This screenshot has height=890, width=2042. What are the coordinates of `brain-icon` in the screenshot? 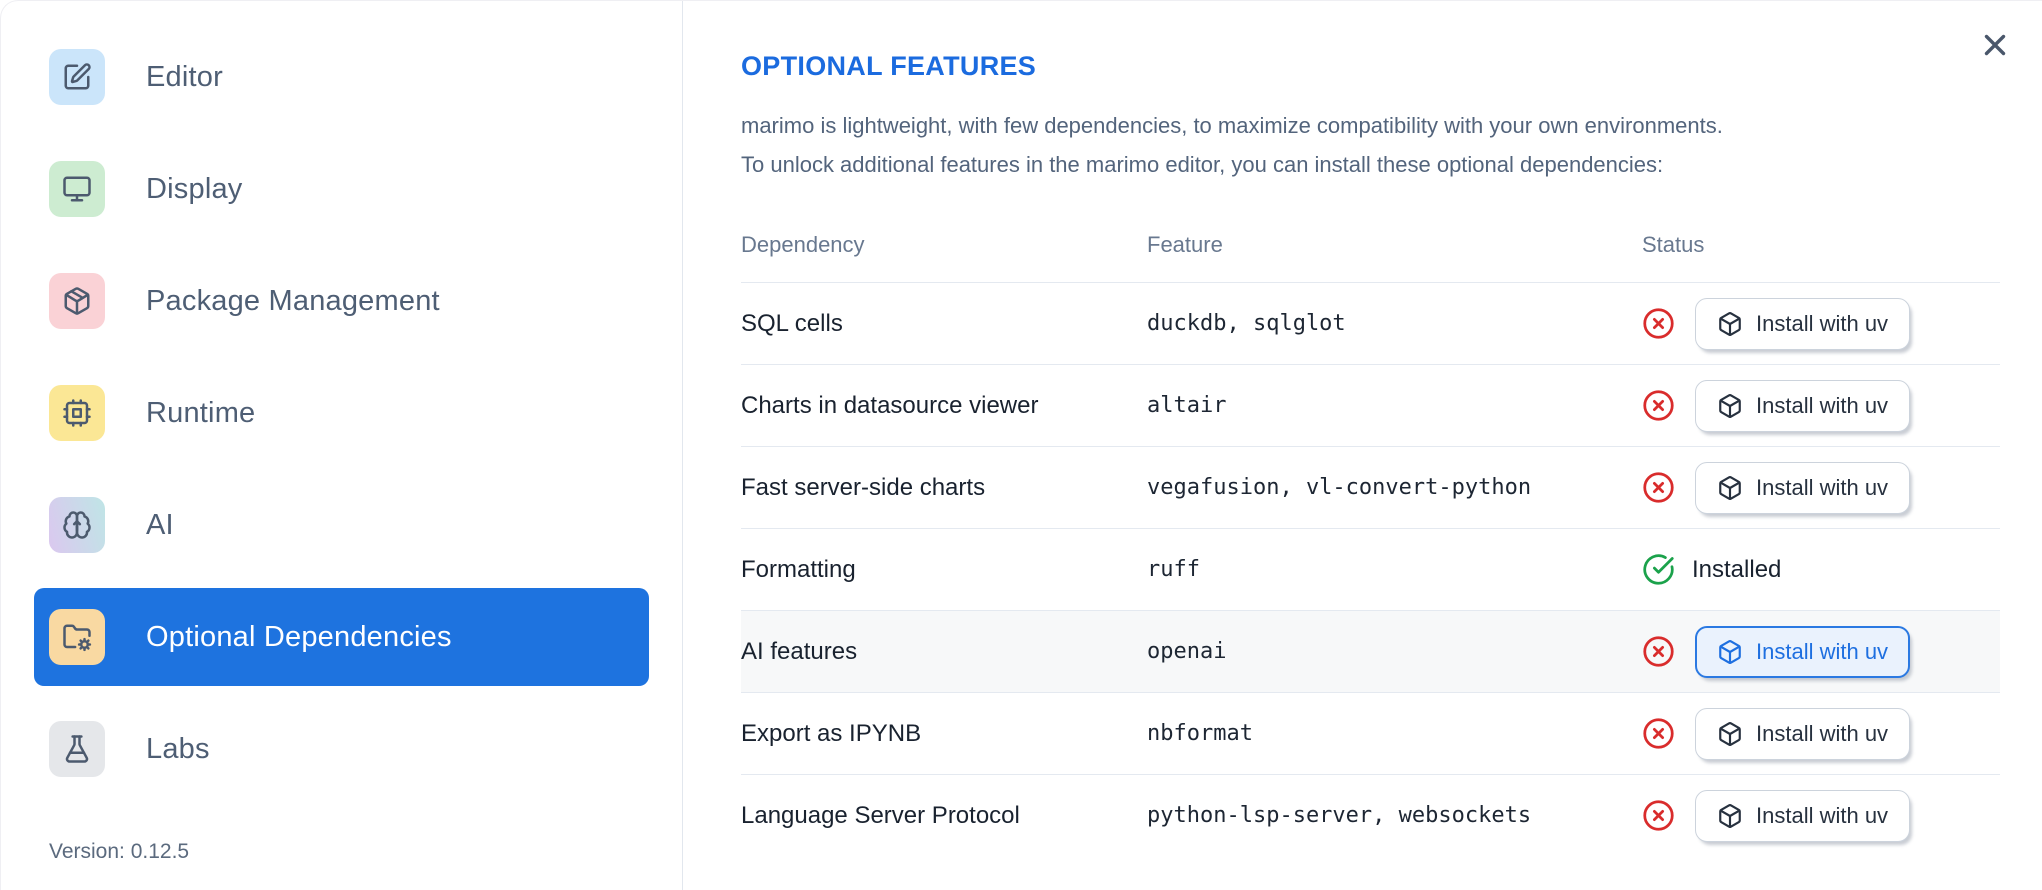 It's located at (77, 525).